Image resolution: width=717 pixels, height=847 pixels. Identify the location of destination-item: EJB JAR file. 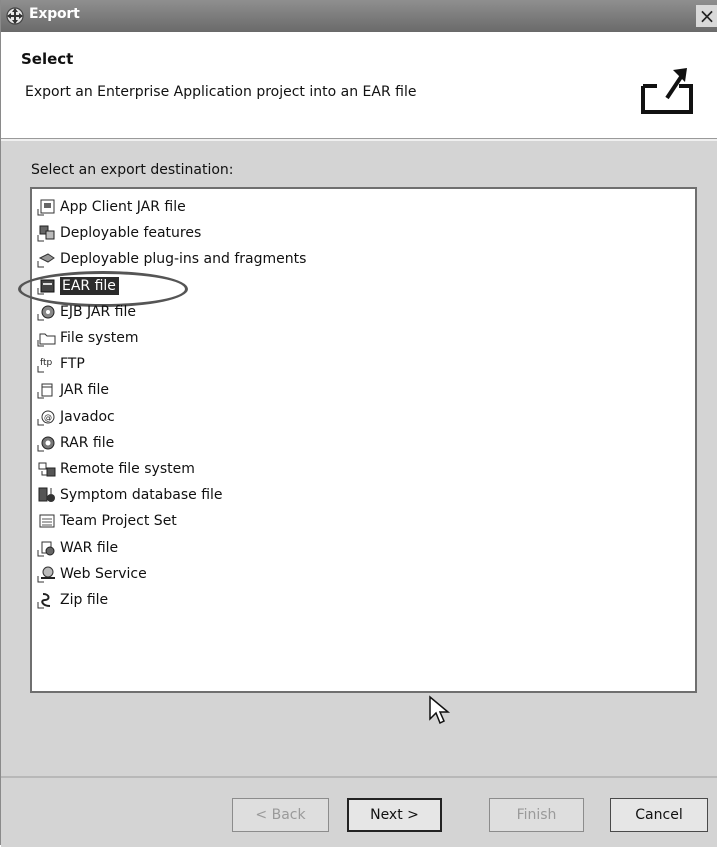
(86, 312).